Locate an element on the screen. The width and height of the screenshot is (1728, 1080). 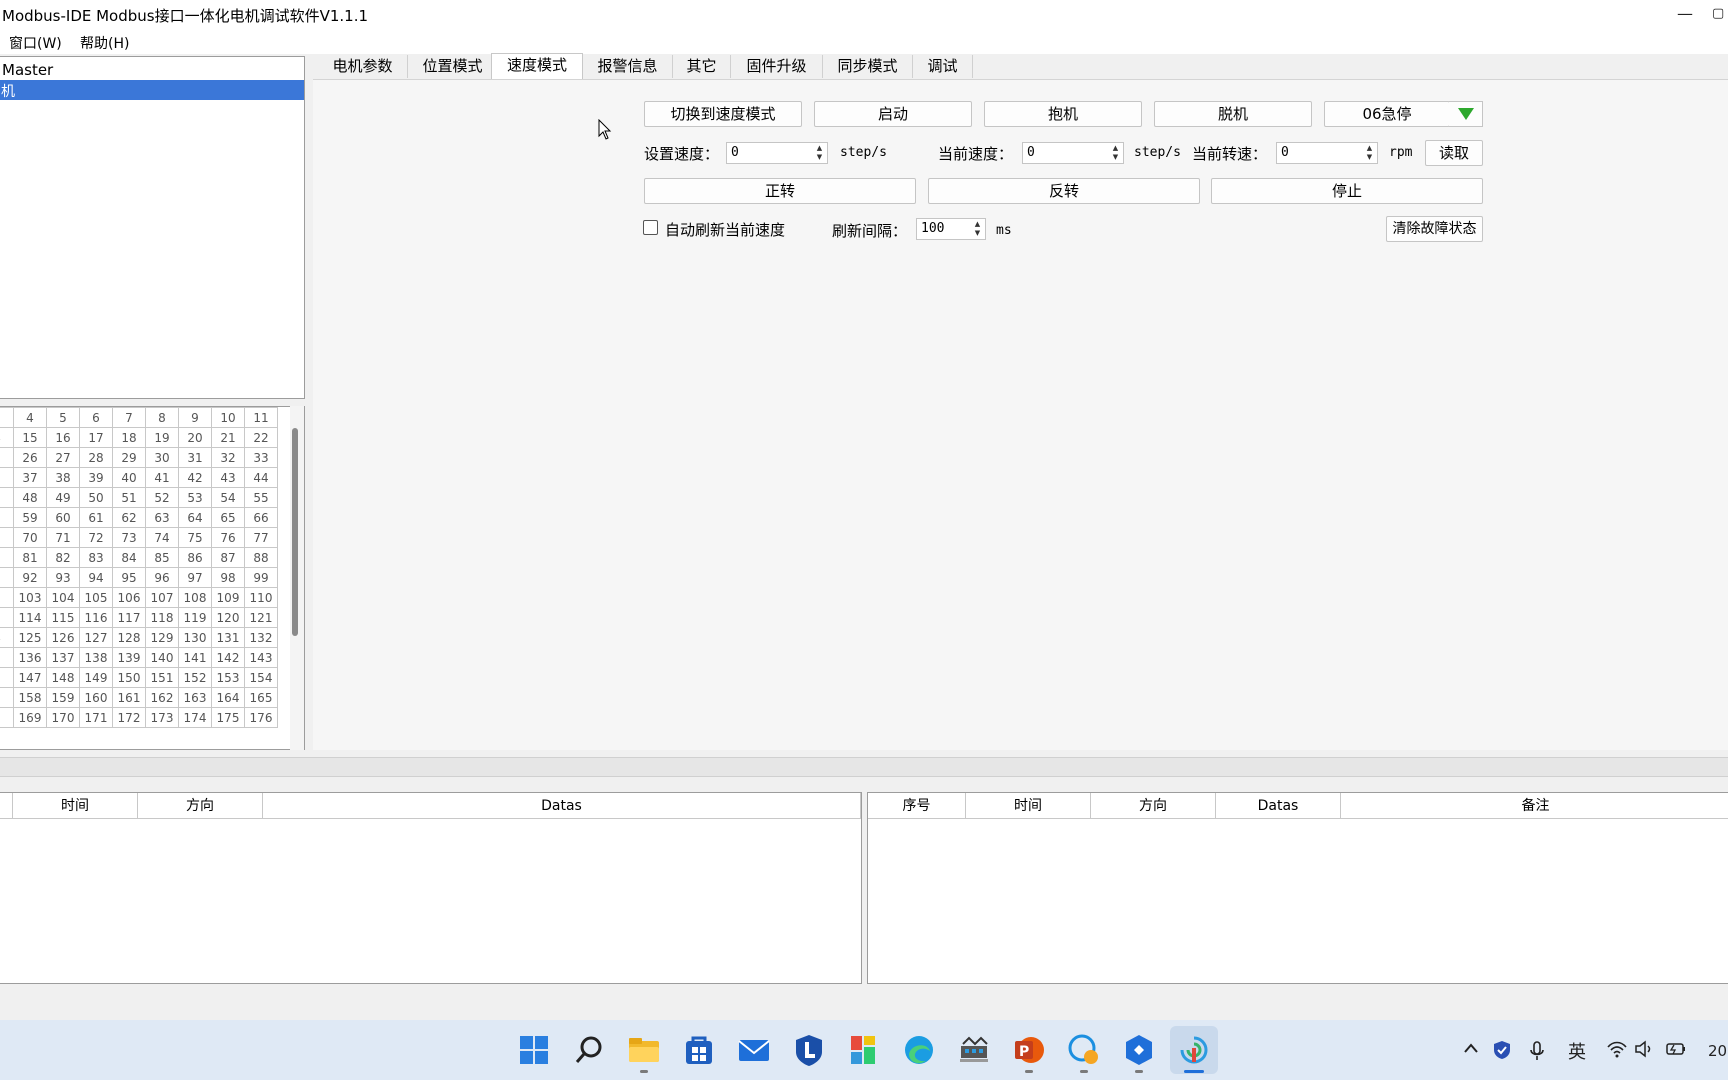
log-header-time: 时间 is located at coordinates (75, 806).